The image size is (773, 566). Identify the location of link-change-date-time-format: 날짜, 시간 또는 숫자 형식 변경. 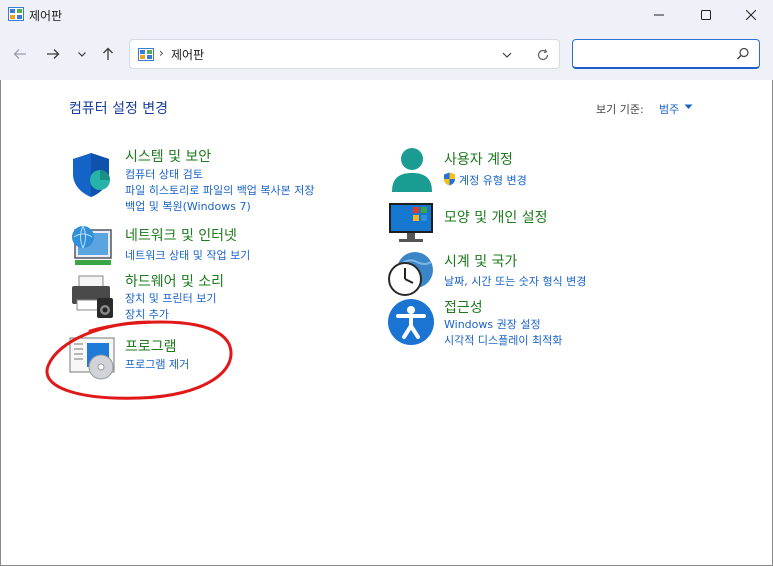
(515, 281).